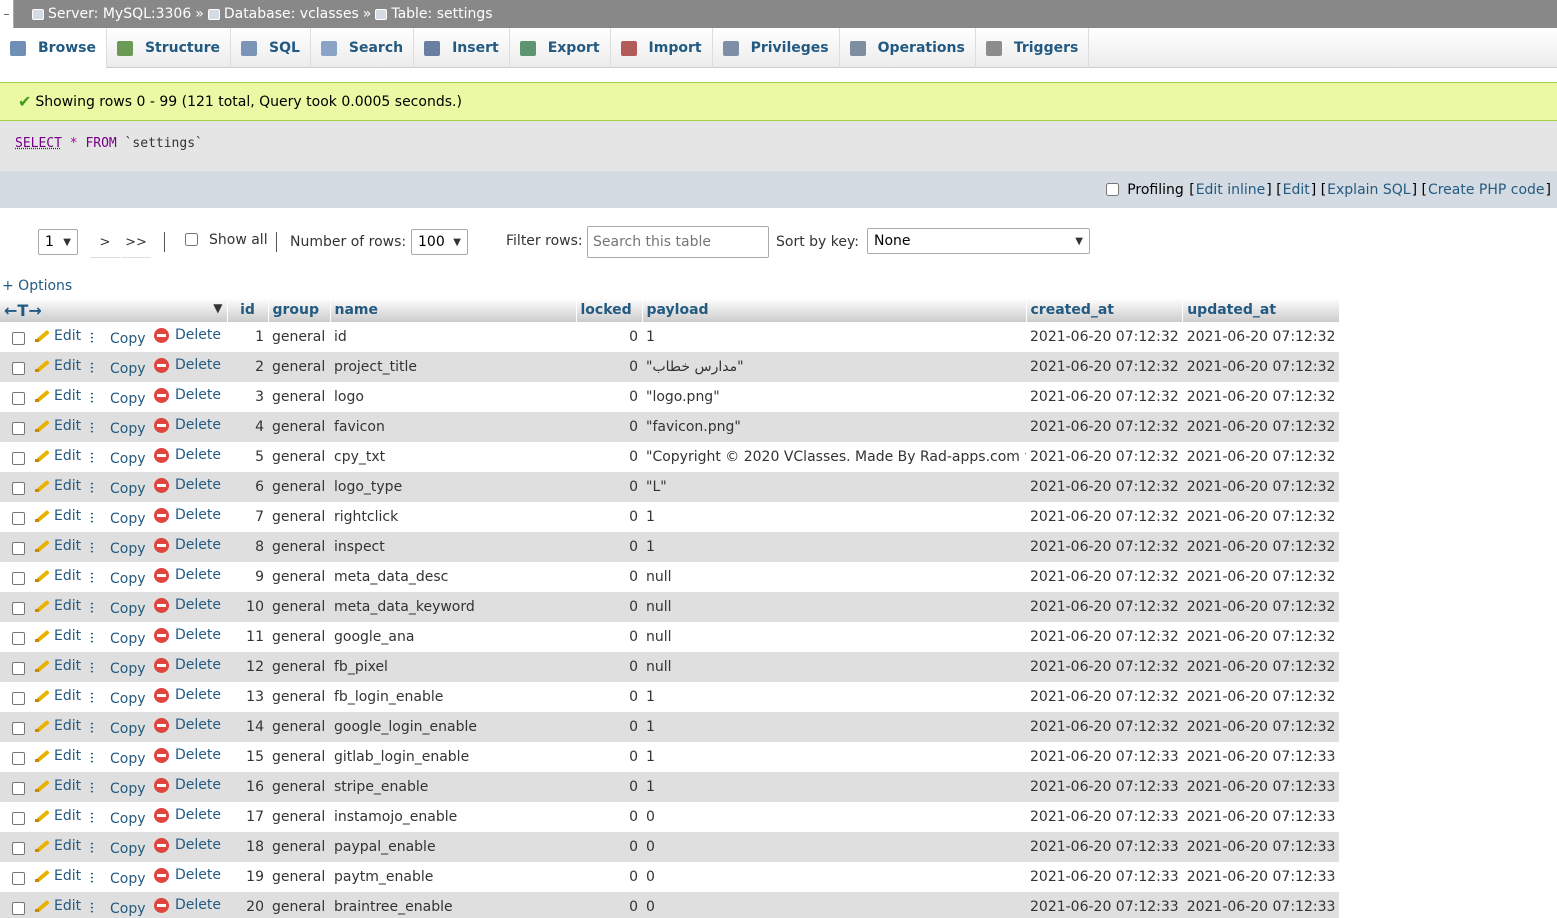  I want to click on cell-name: fb_pixel, so click(453, 667).